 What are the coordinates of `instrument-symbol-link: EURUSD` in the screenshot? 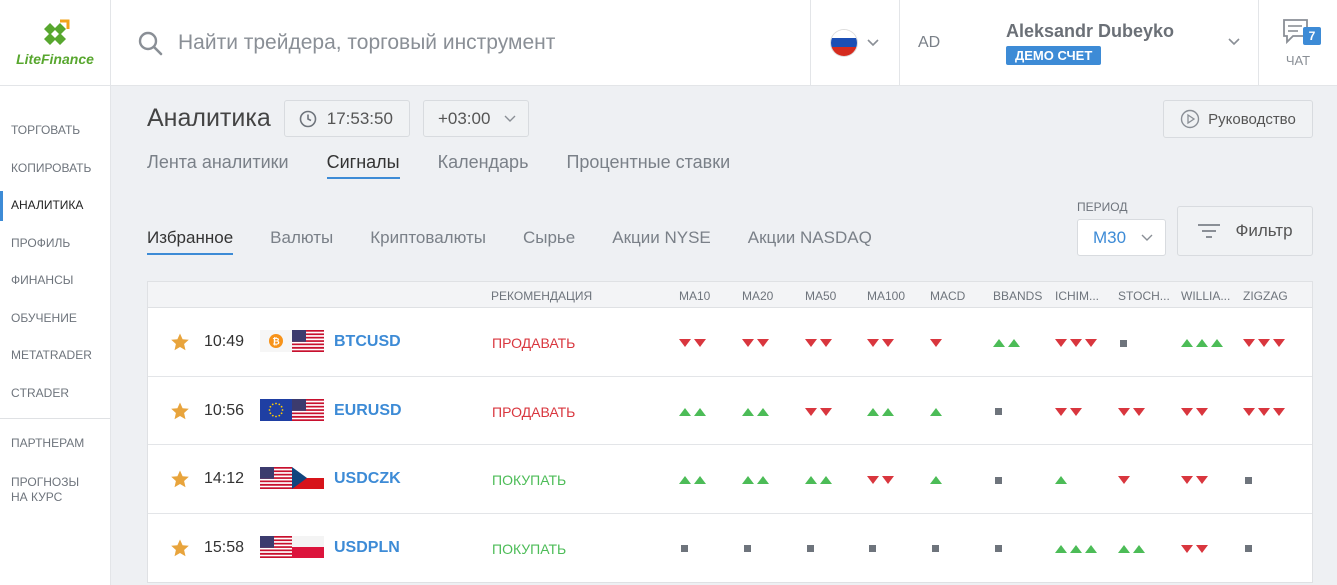 It's located at (368, 411).